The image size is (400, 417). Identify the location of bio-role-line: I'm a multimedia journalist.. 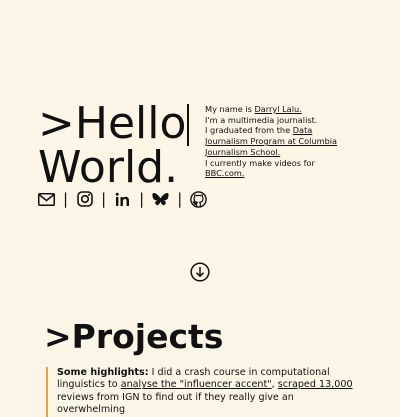
(261, 119).